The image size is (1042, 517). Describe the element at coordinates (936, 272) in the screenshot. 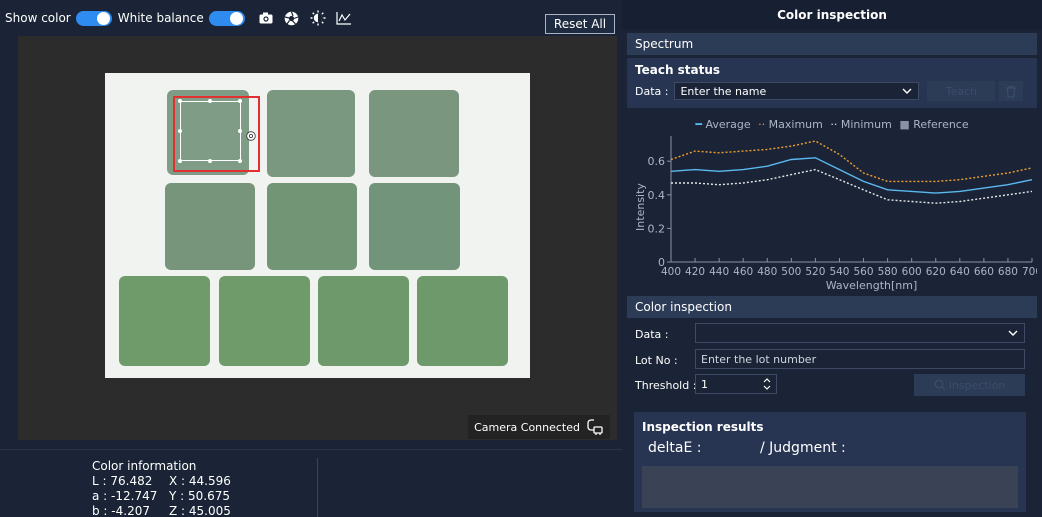

I see `x-tick-label: 620` at that location.